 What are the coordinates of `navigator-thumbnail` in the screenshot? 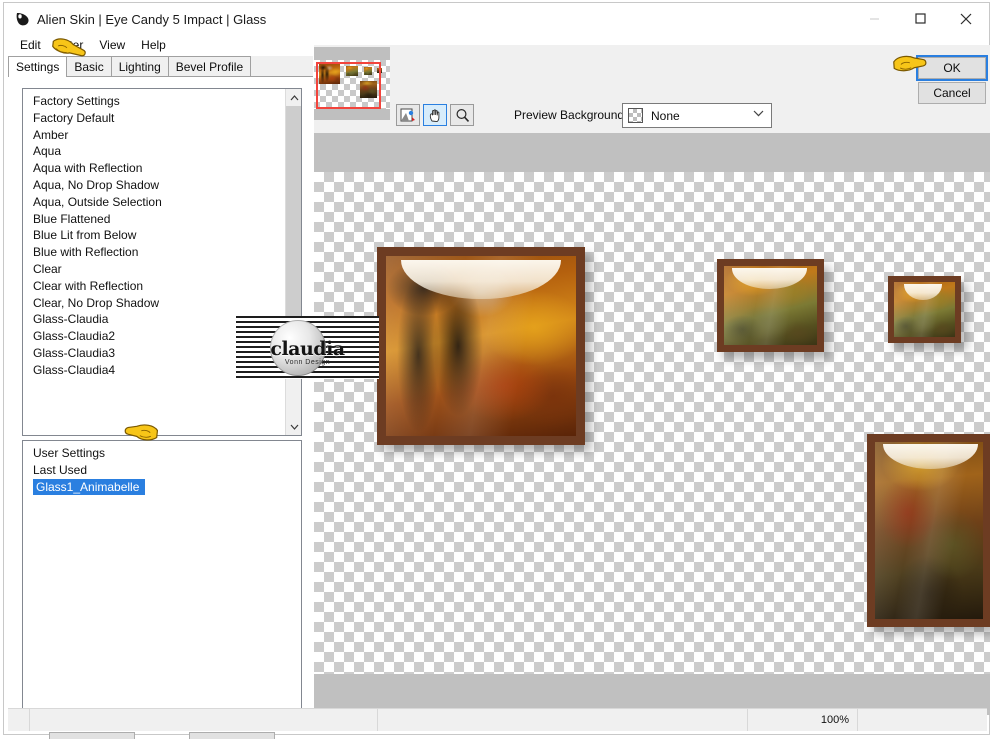 It's located at (352, 83).